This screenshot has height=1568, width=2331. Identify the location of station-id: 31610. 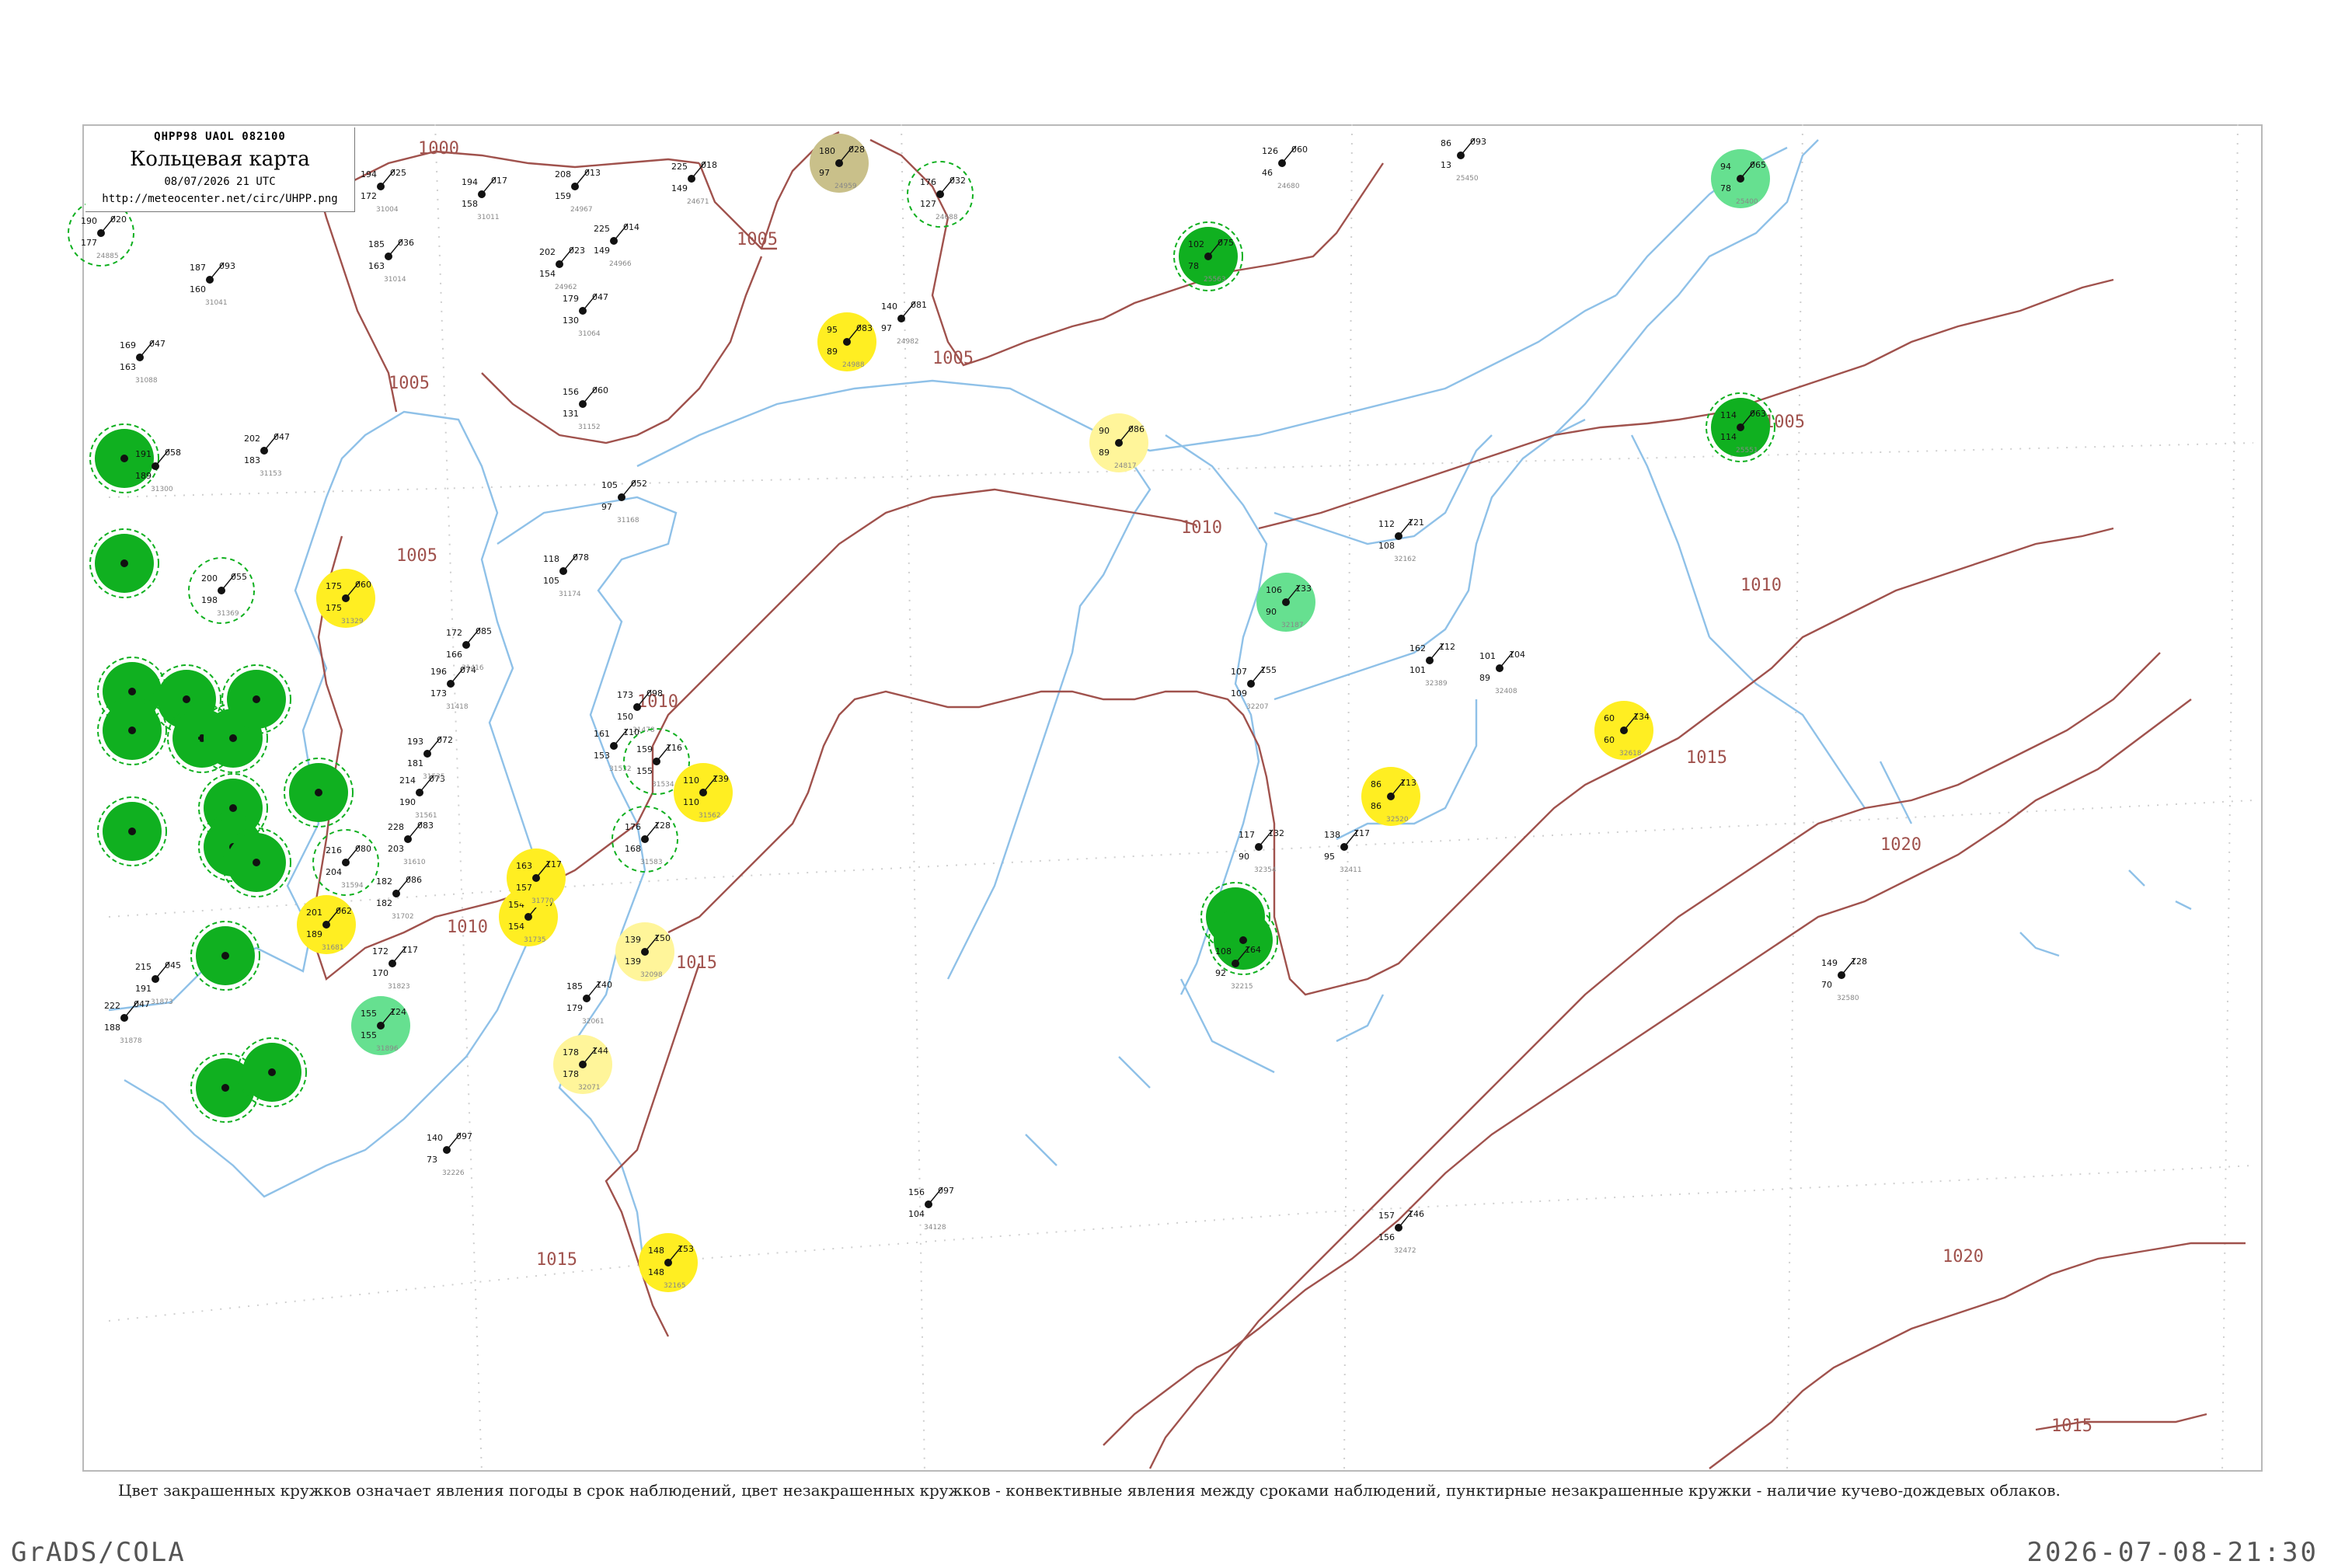
(414, 862).